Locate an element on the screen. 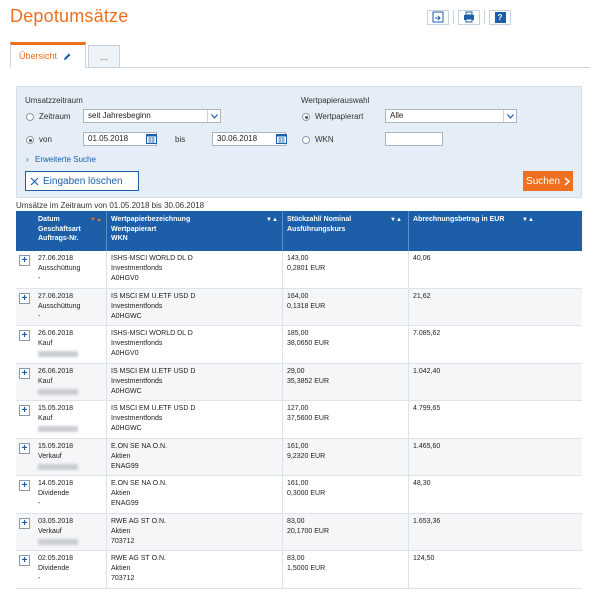  cell-stueckzahl: 29,00 35,3852 EUR is located at coordinates (308, 376).